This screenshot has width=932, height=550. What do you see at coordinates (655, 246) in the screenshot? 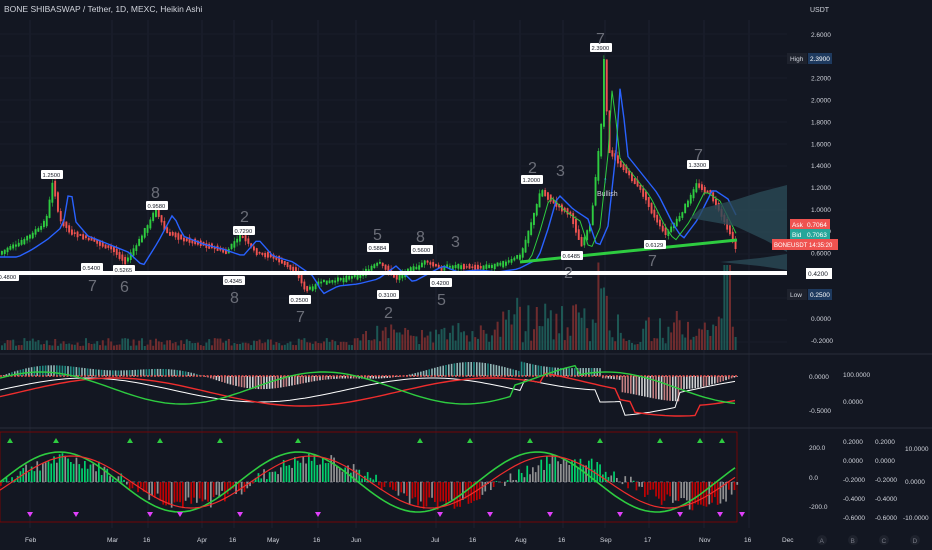
I see `trough-price-label: 0.6129` at bounding box center [655, 246].